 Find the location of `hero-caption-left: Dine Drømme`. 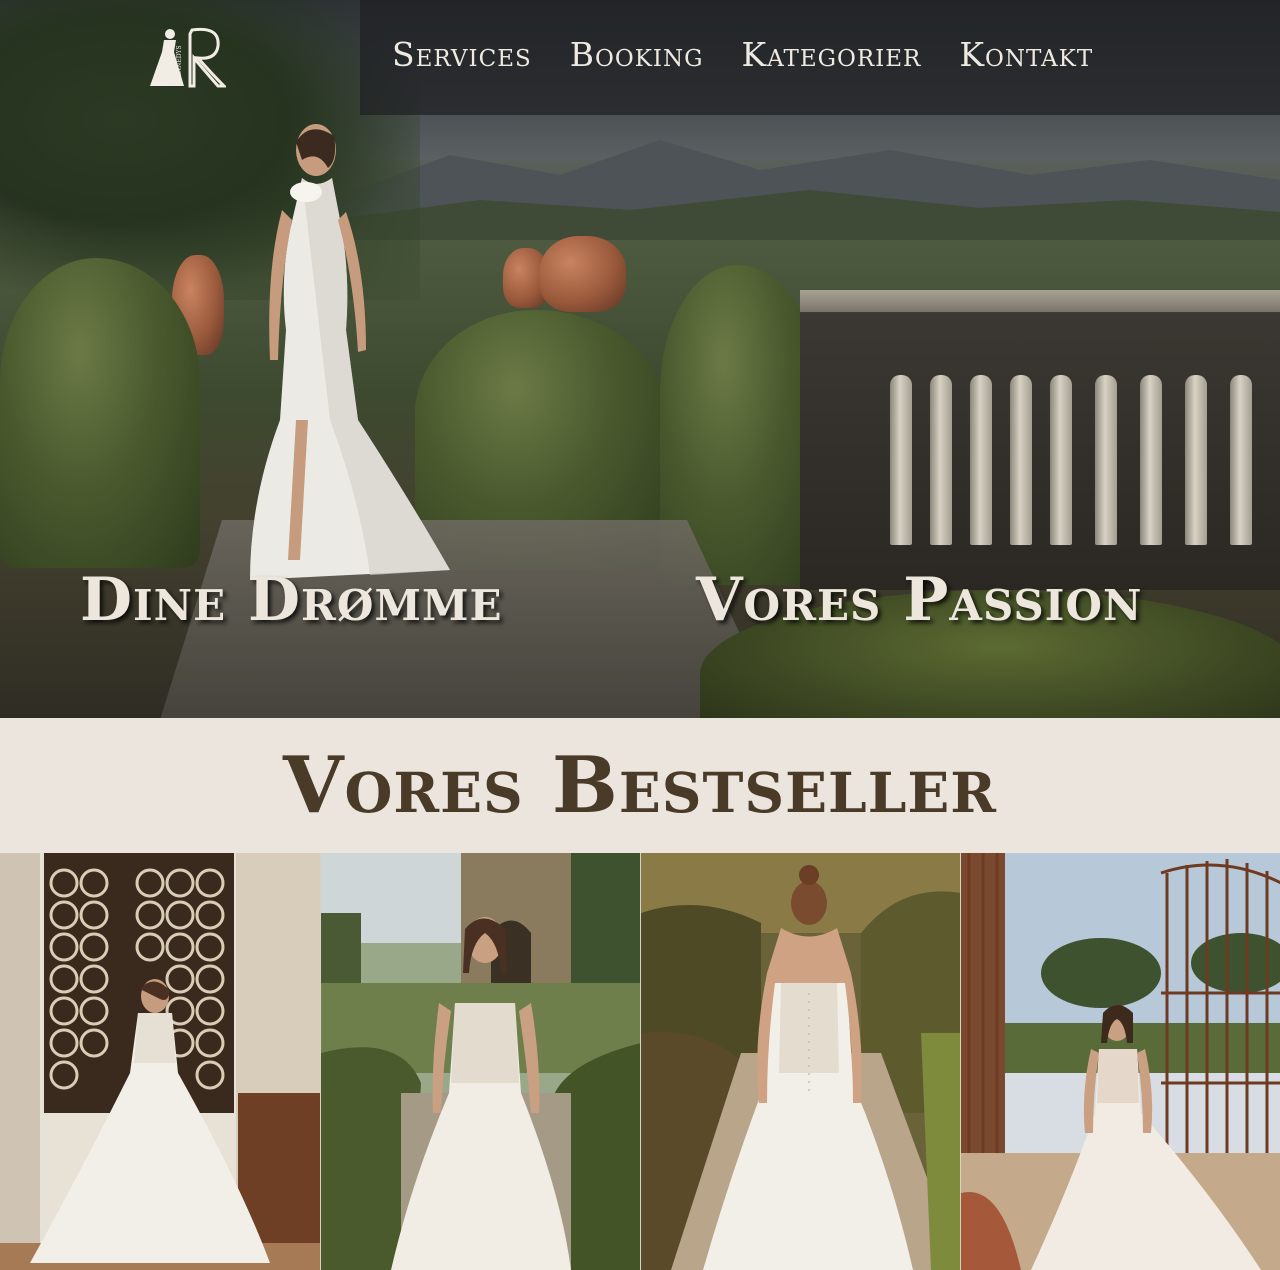

hero-caption-left: Dine Drømme is located at coordinates (291, 600).